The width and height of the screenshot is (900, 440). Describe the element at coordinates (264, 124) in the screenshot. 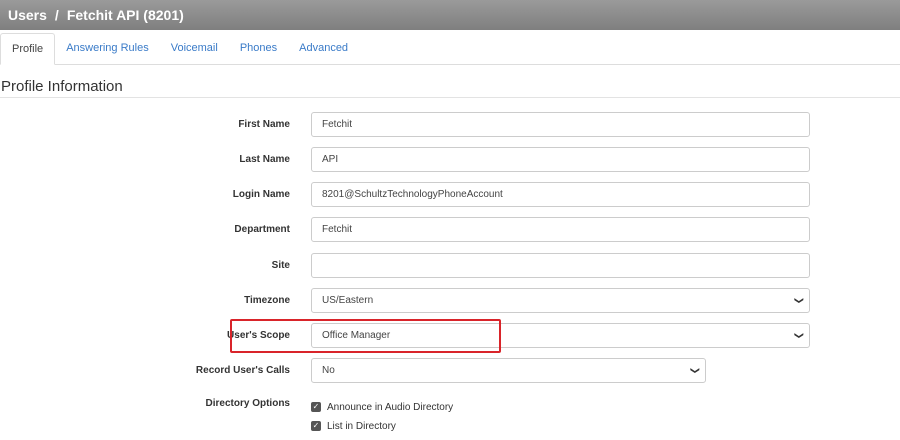

I see `first-name-label: First Name` at that location.